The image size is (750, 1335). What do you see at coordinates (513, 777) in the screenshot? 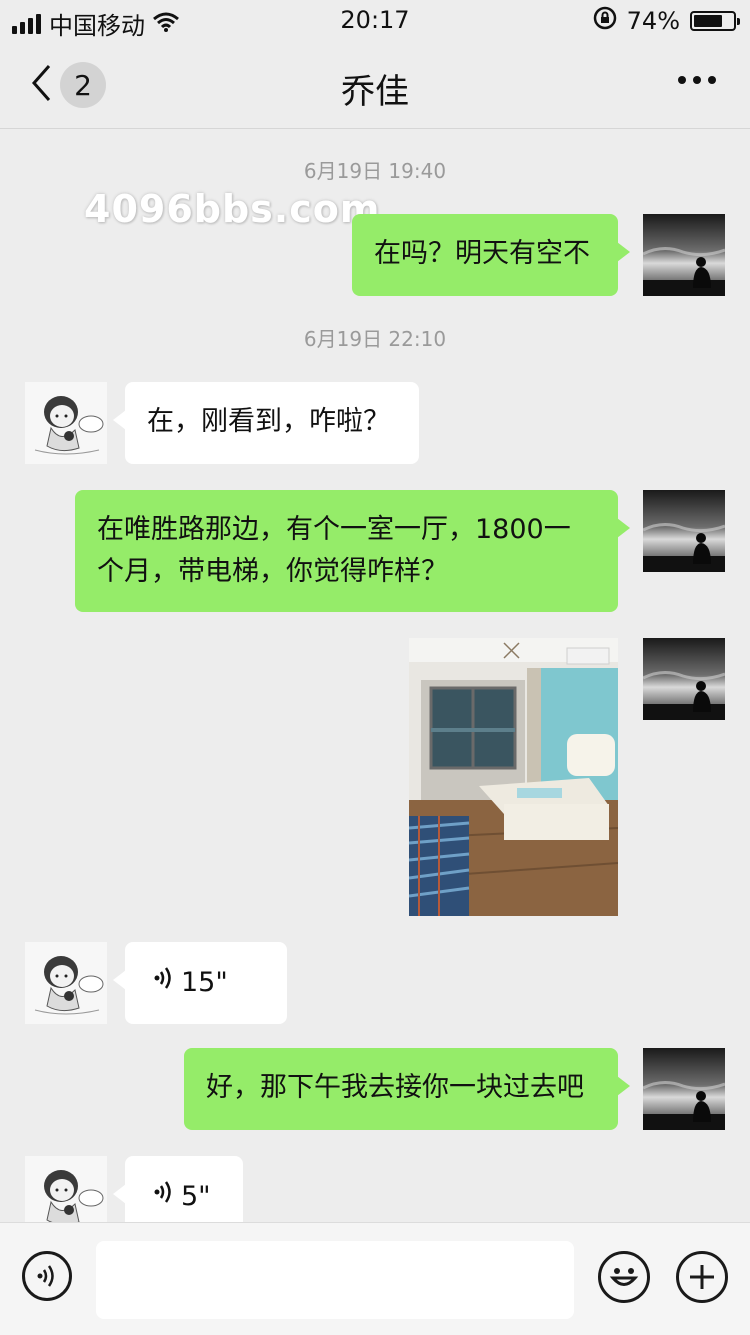
I see `bedroom-photo` at bounding box center [513, 777].